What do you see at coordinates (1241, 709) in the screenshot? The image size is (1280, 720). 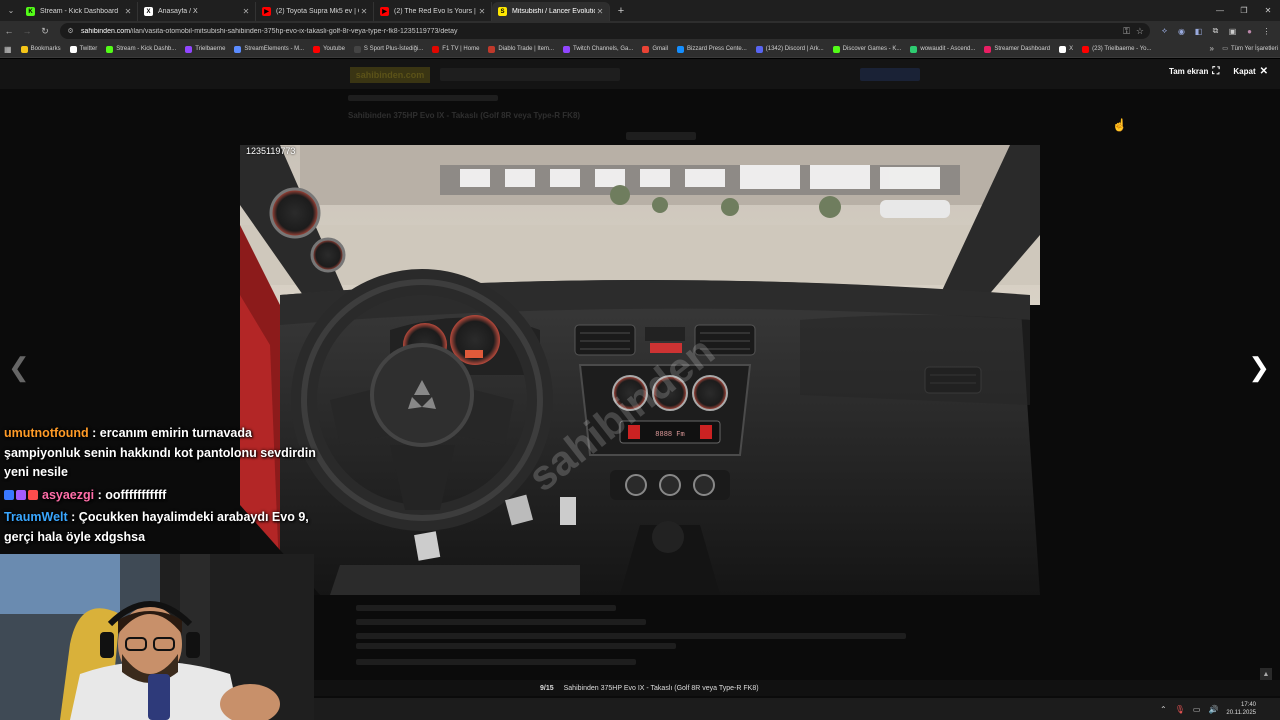 I see `taskbar-clock: 17:40 20.11.2025` at bounding box center [1241, 709].